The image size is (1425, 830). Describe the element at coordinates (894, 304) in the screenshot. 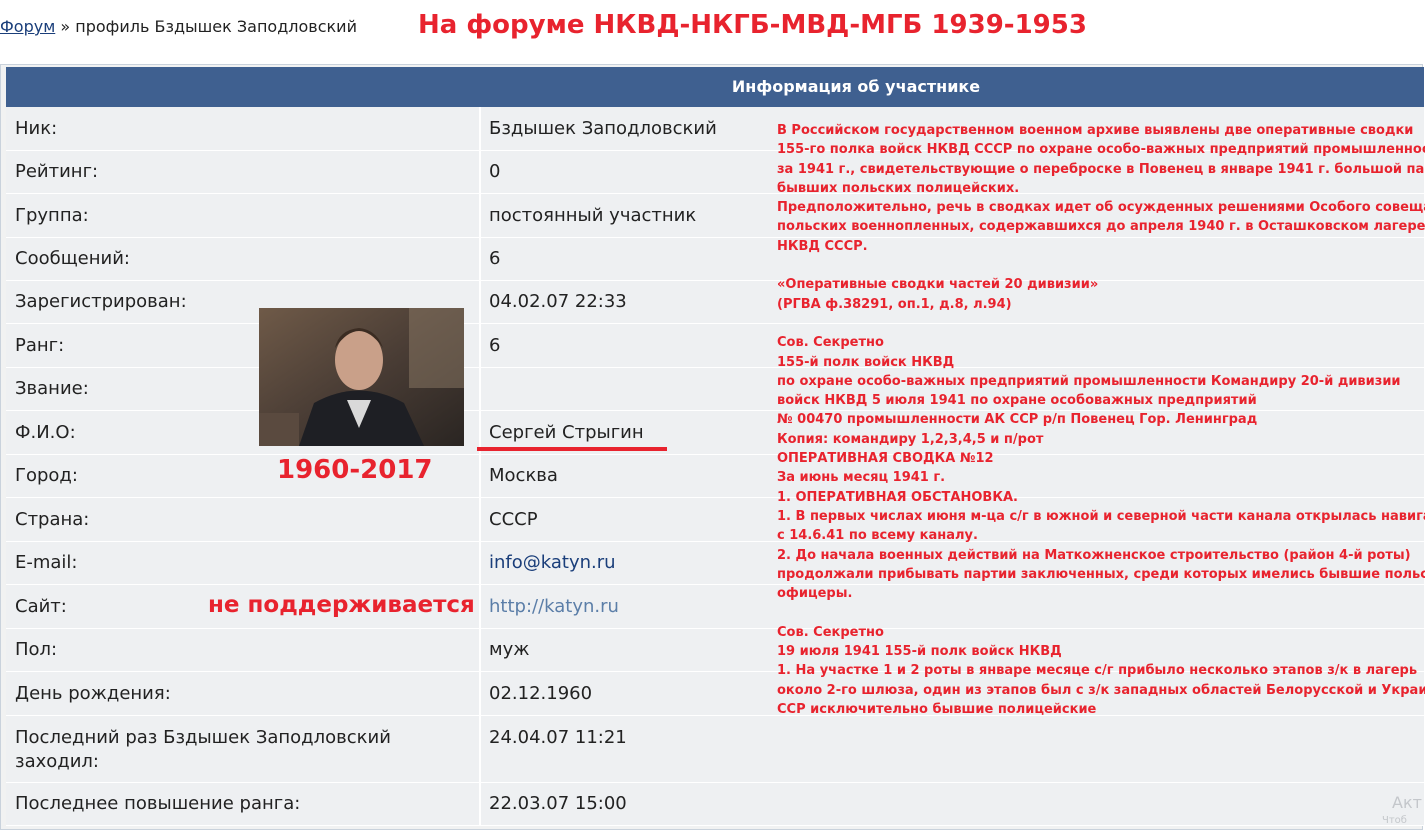

I see `archive-note-line: (РГВА ф.38291, оп.1, д.8, л.94)` at that location.